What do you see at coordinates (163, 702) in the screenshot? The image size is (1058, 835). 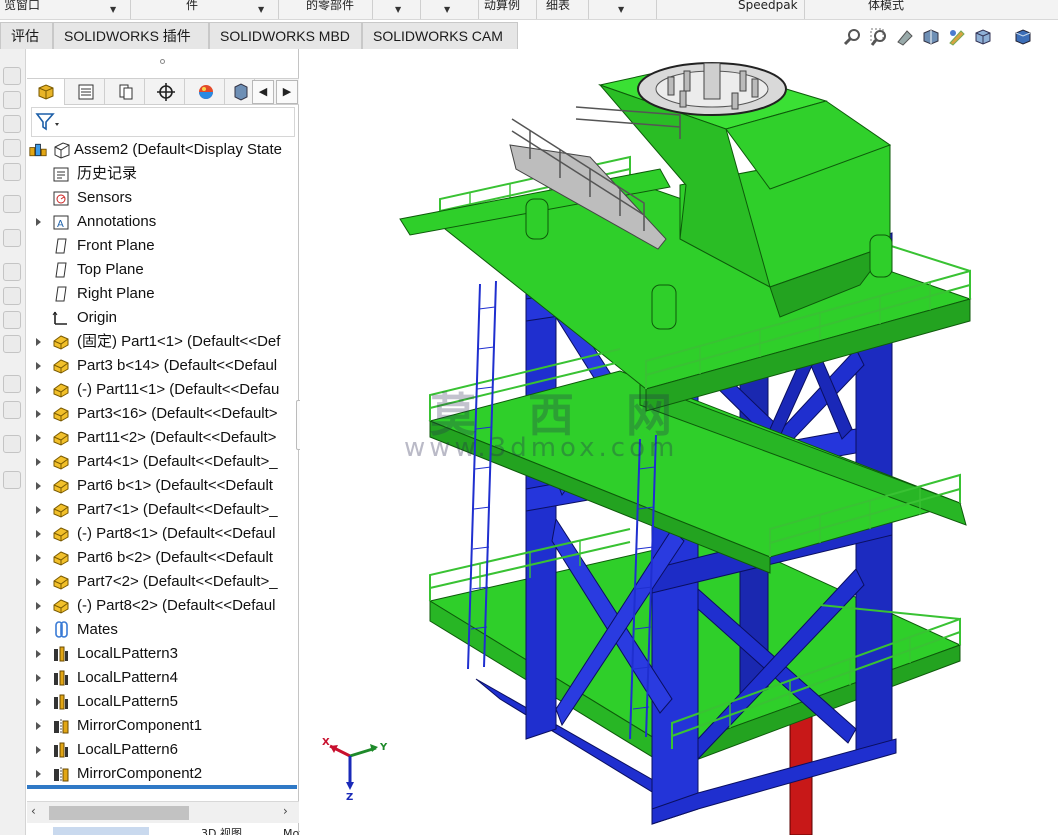 I see `tree-item: LocalLPattern5` at bounding box center [163, 702].